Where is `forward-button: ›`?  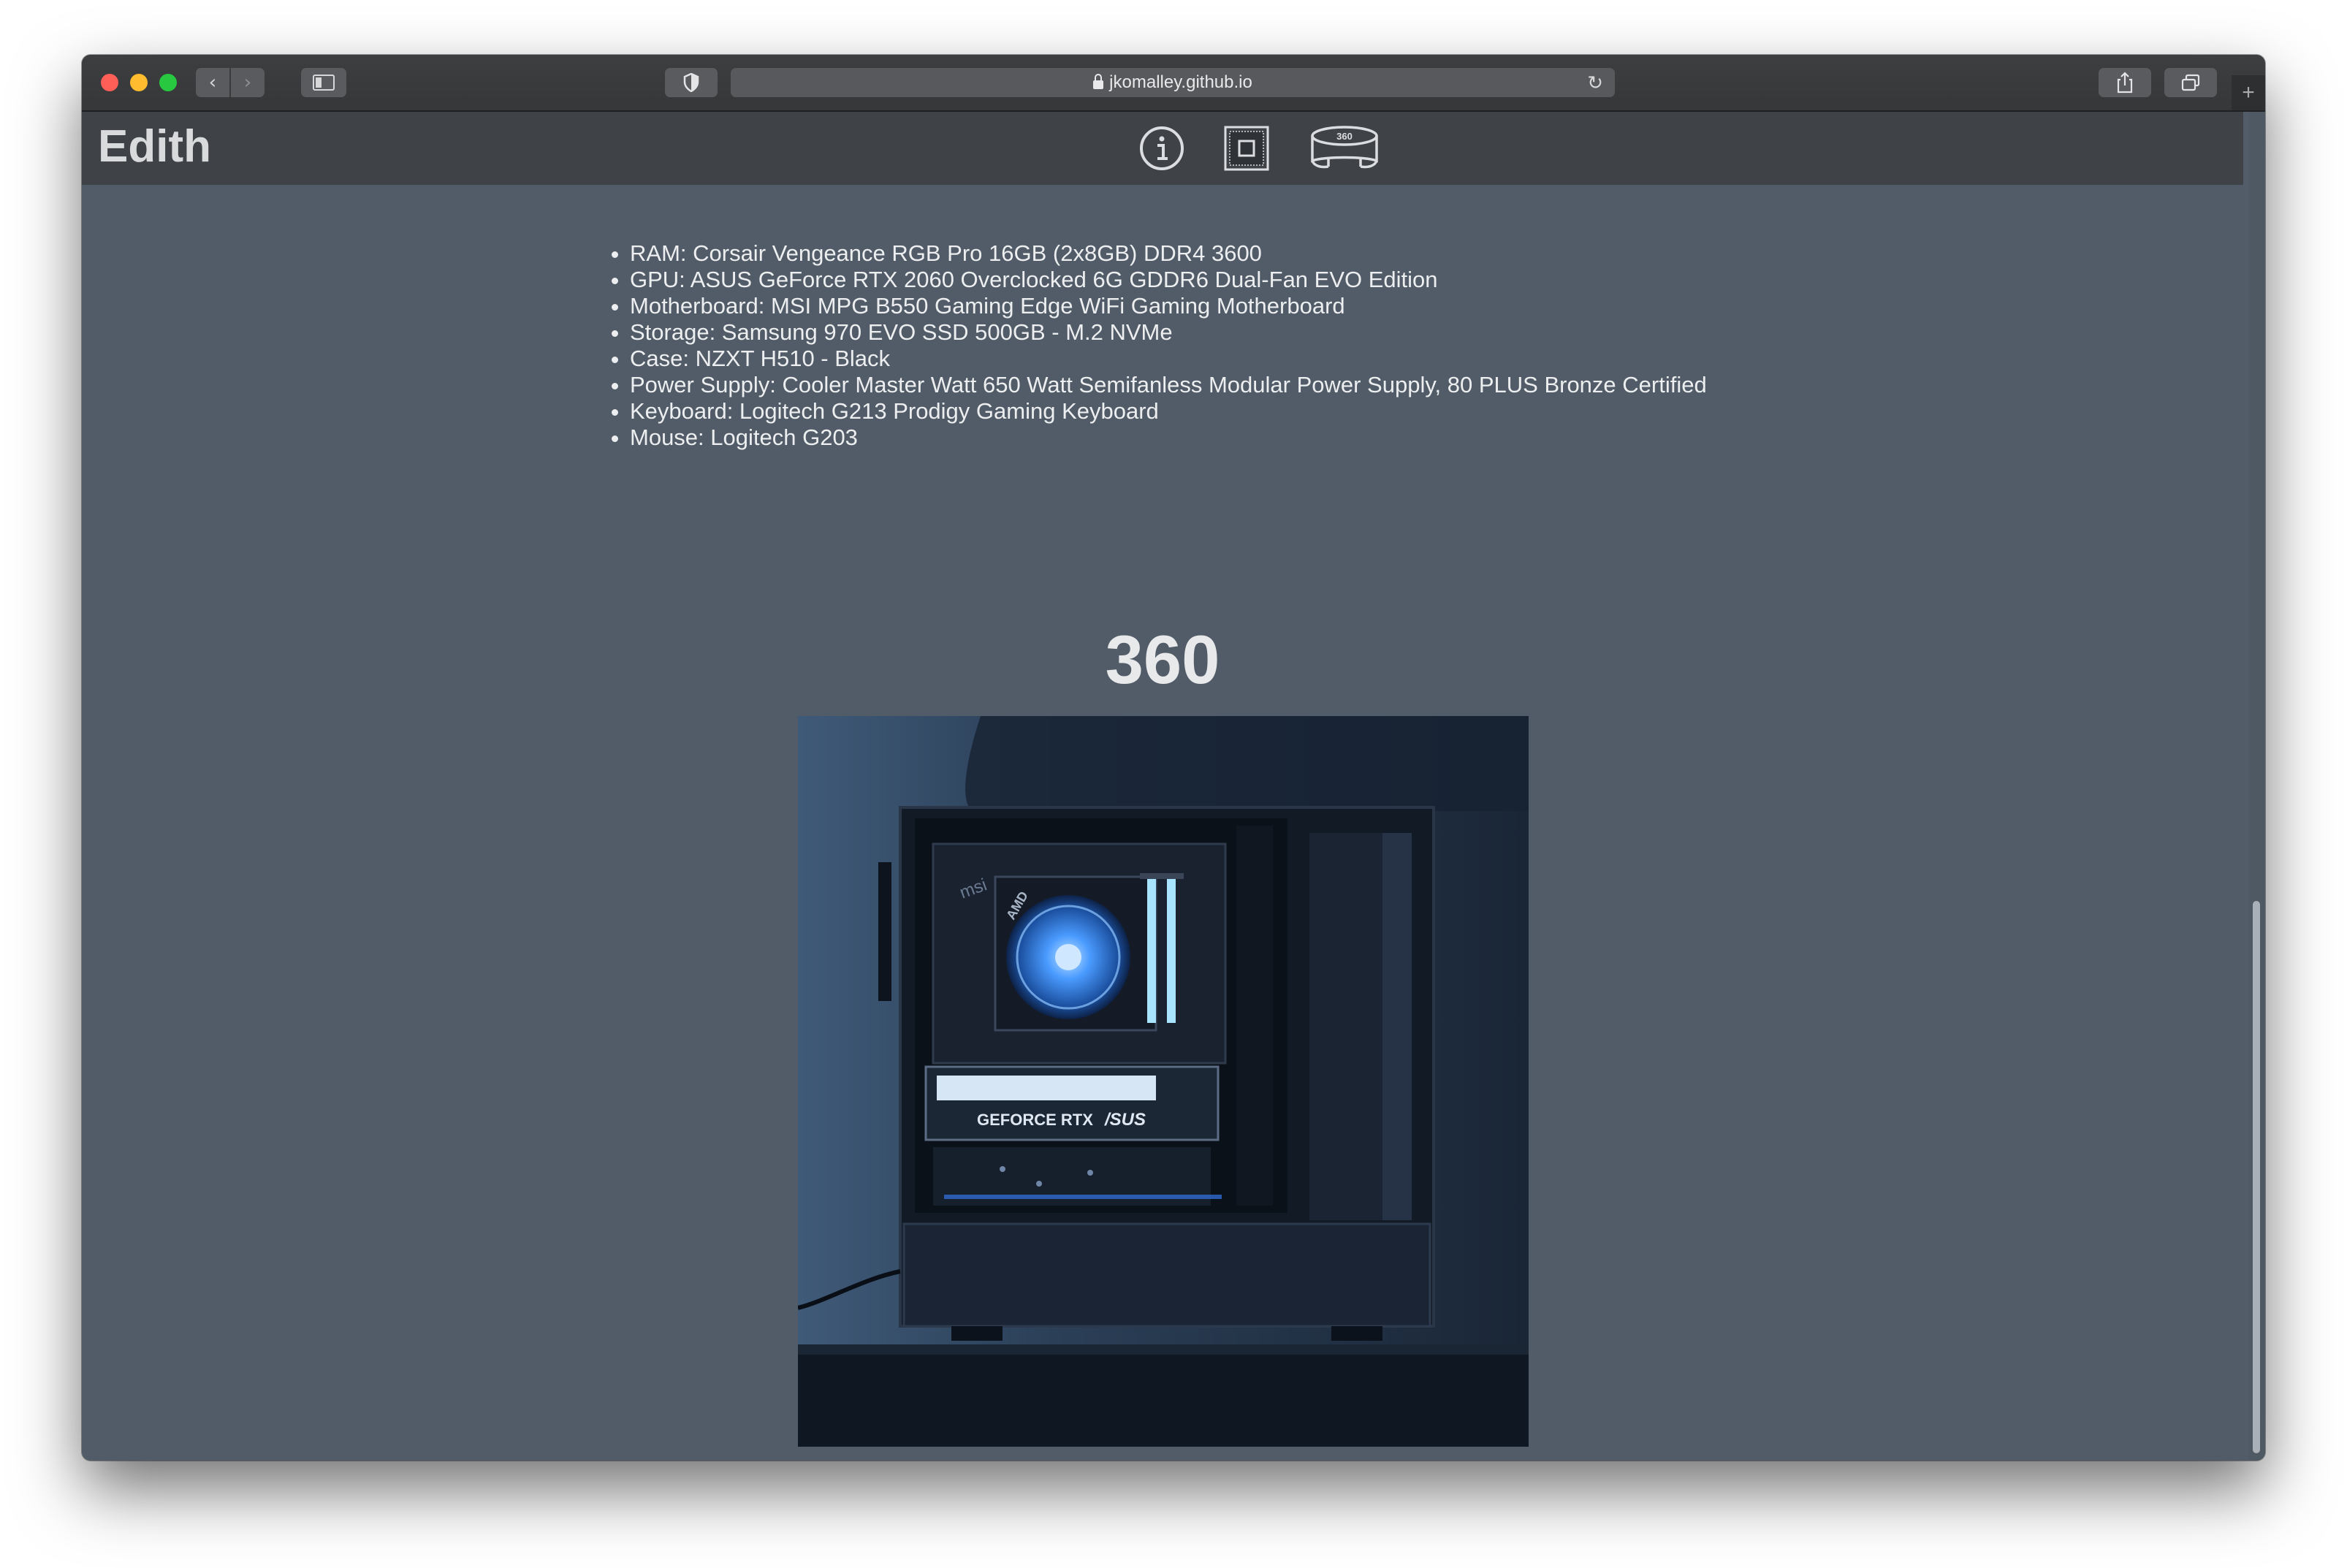
forward-button: › is located at coordinates (248, 82).